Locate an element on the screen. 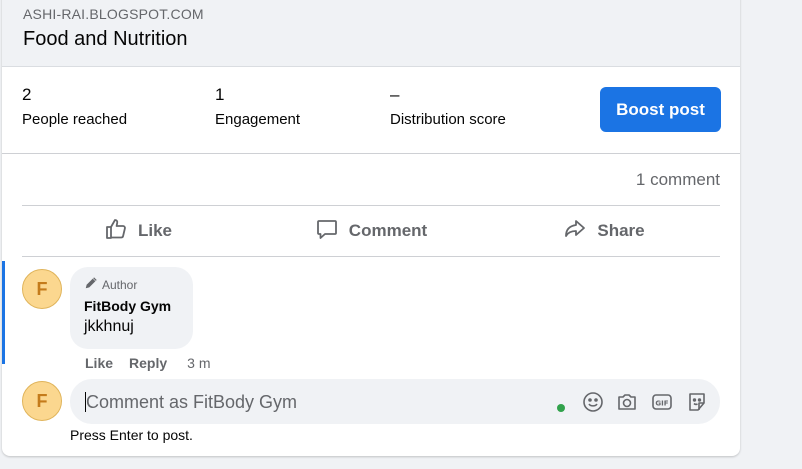 The image size is (802, 469). comment-count: 1 comment is located at coordinates (678, 180).